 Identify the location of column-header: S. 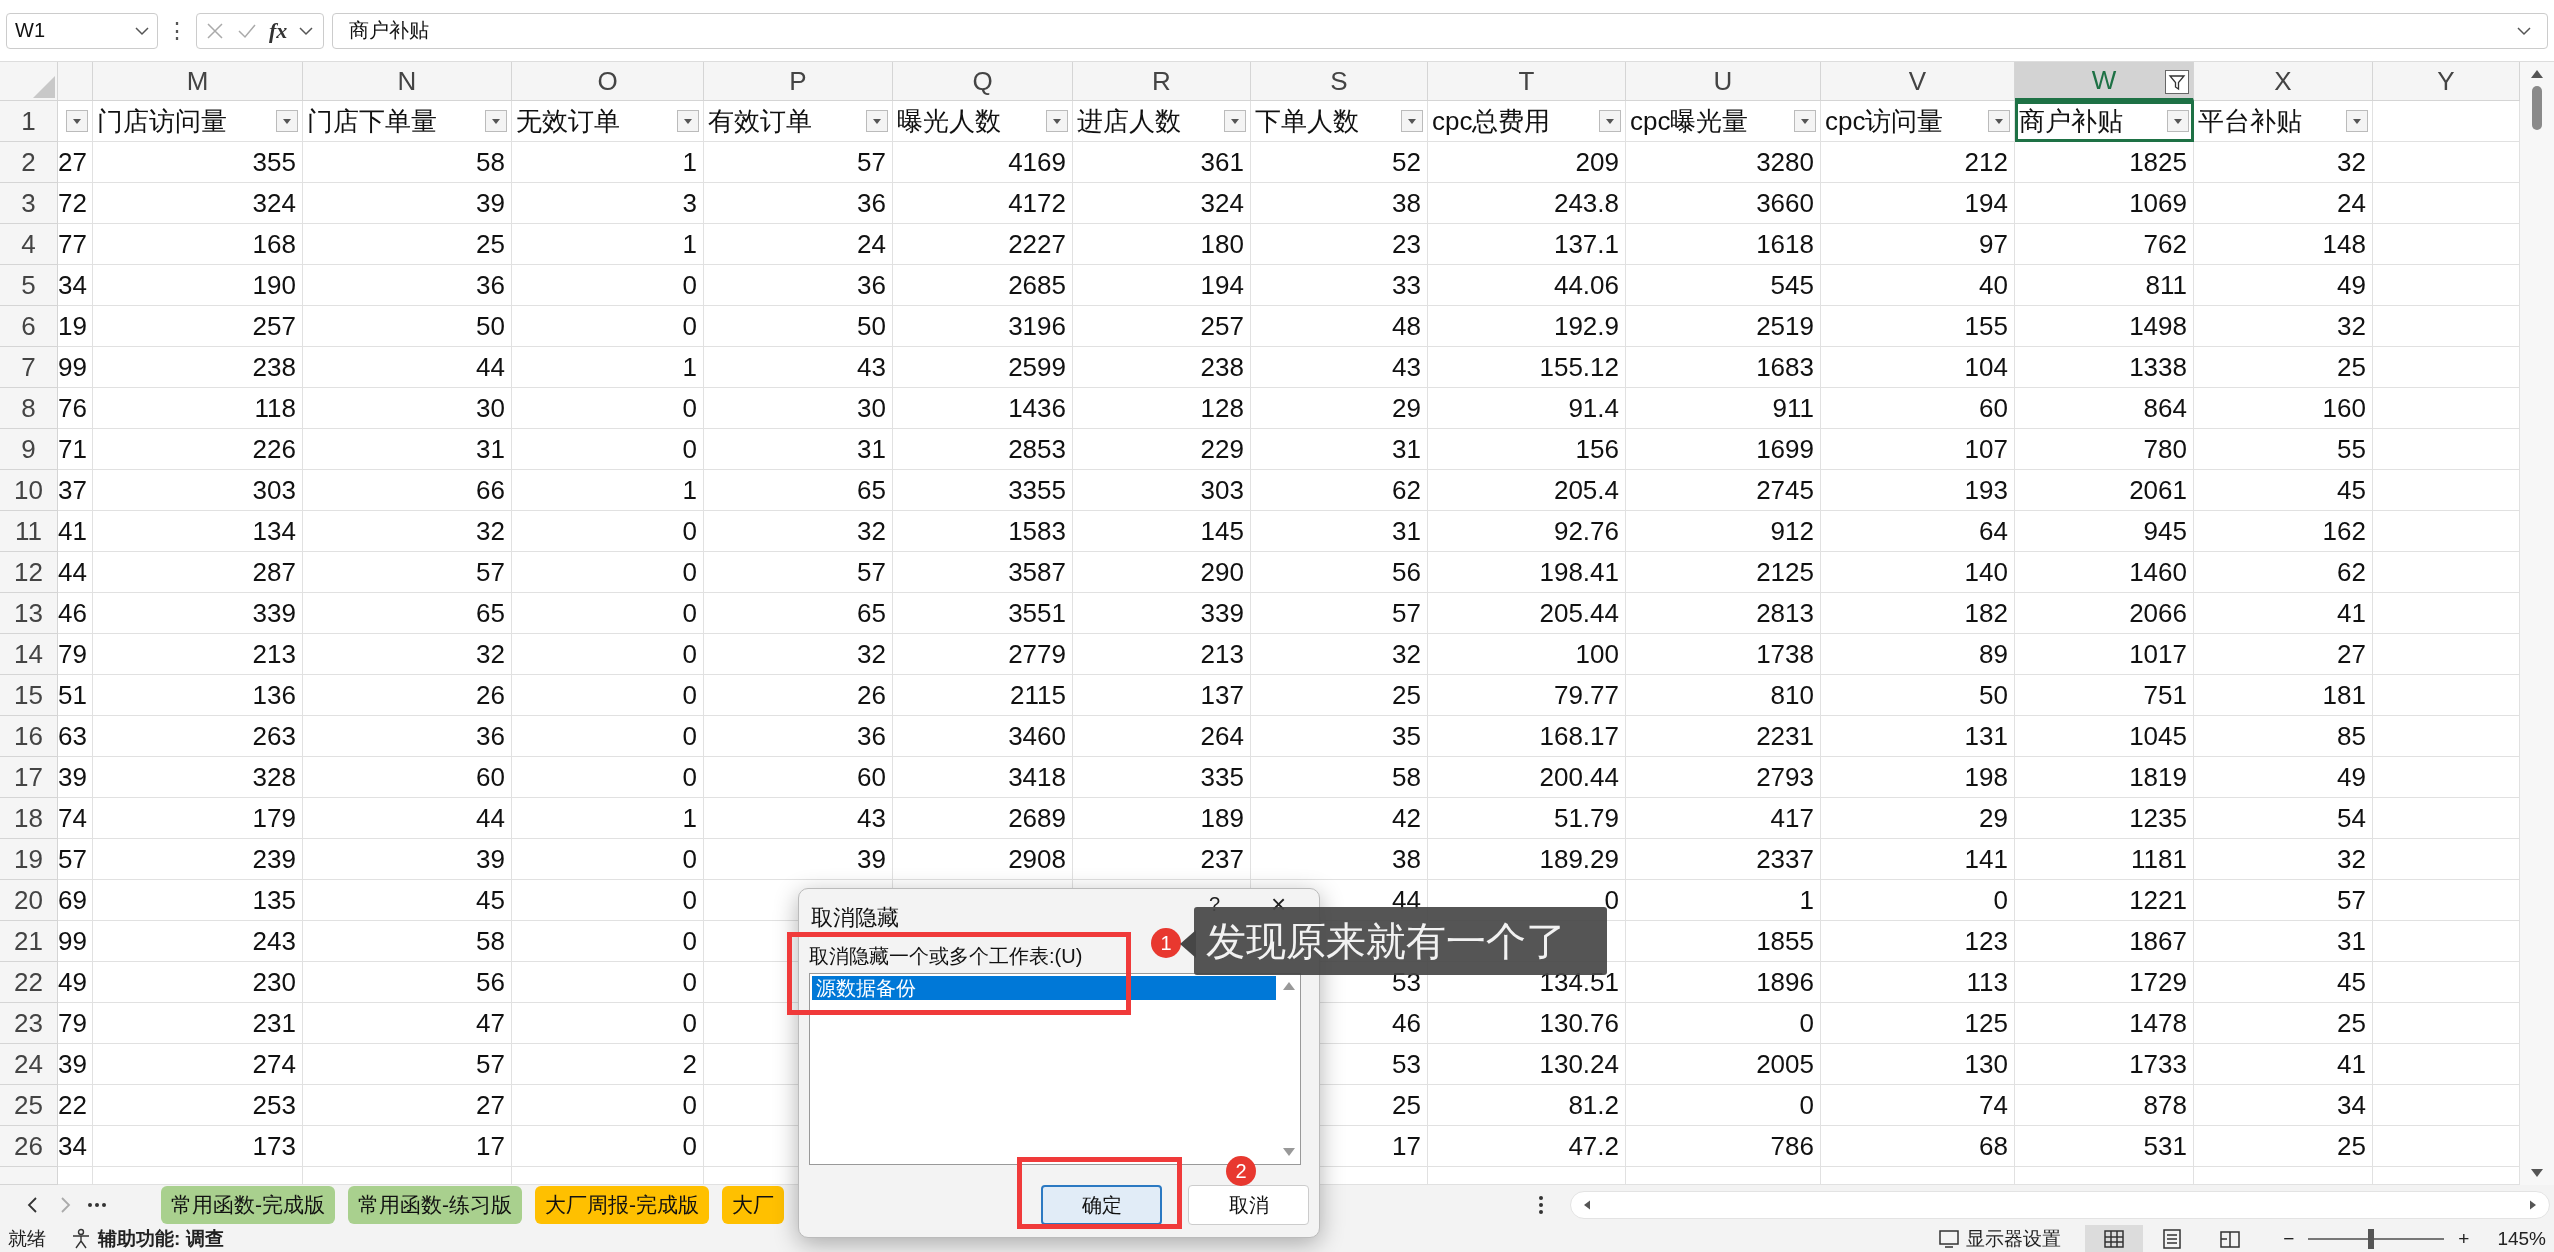
(1339, 81).